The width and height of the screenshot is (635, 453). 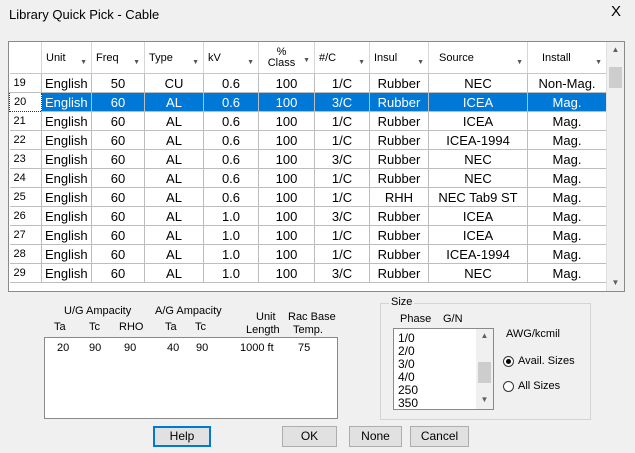 I want to click on size-list-scrollbar: ▲ ▼, so click(x=484, y=369).